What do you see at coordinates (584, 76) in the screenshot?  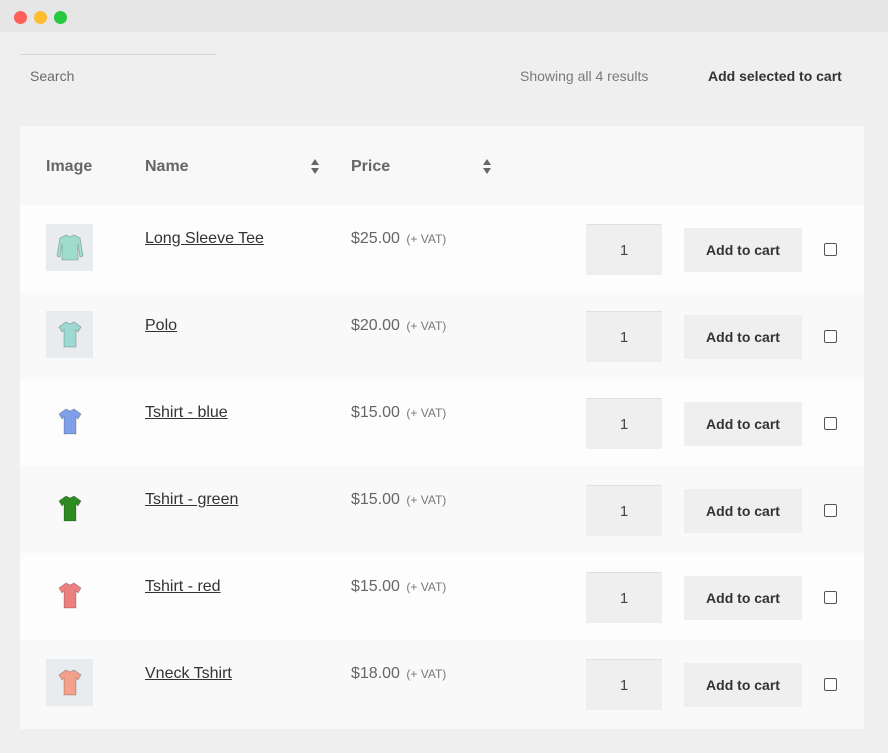 I see `results-count: Showing all 4 results` at bounding box center [584, 76].